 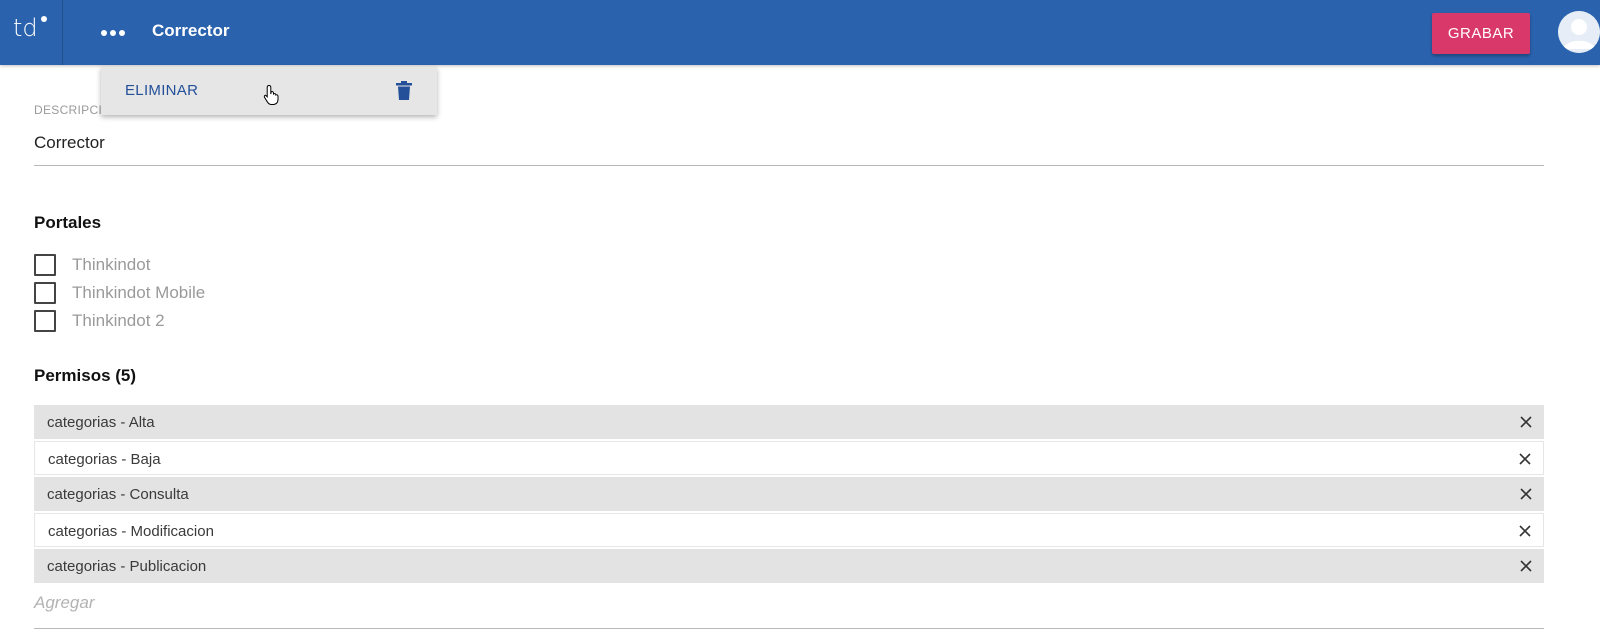 I want to click on hand-cursor-icon, so click(x=271, y=94).